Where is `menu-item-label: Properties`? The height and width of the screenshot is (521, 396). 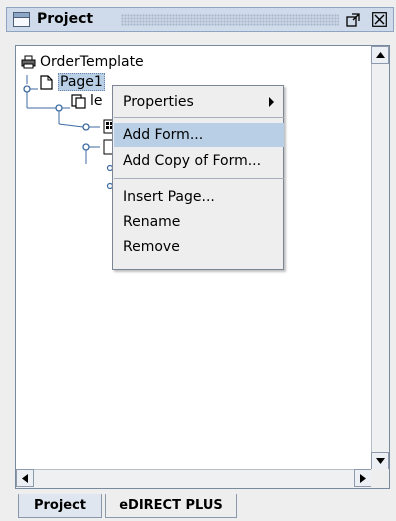
menu-item-label: Properties is located at coordinates (158, 102).